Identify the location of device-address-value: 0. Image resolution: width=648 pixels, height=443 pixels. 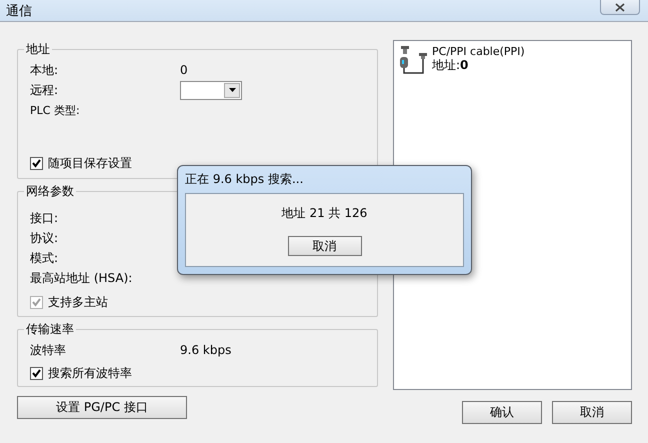
(464, 65).